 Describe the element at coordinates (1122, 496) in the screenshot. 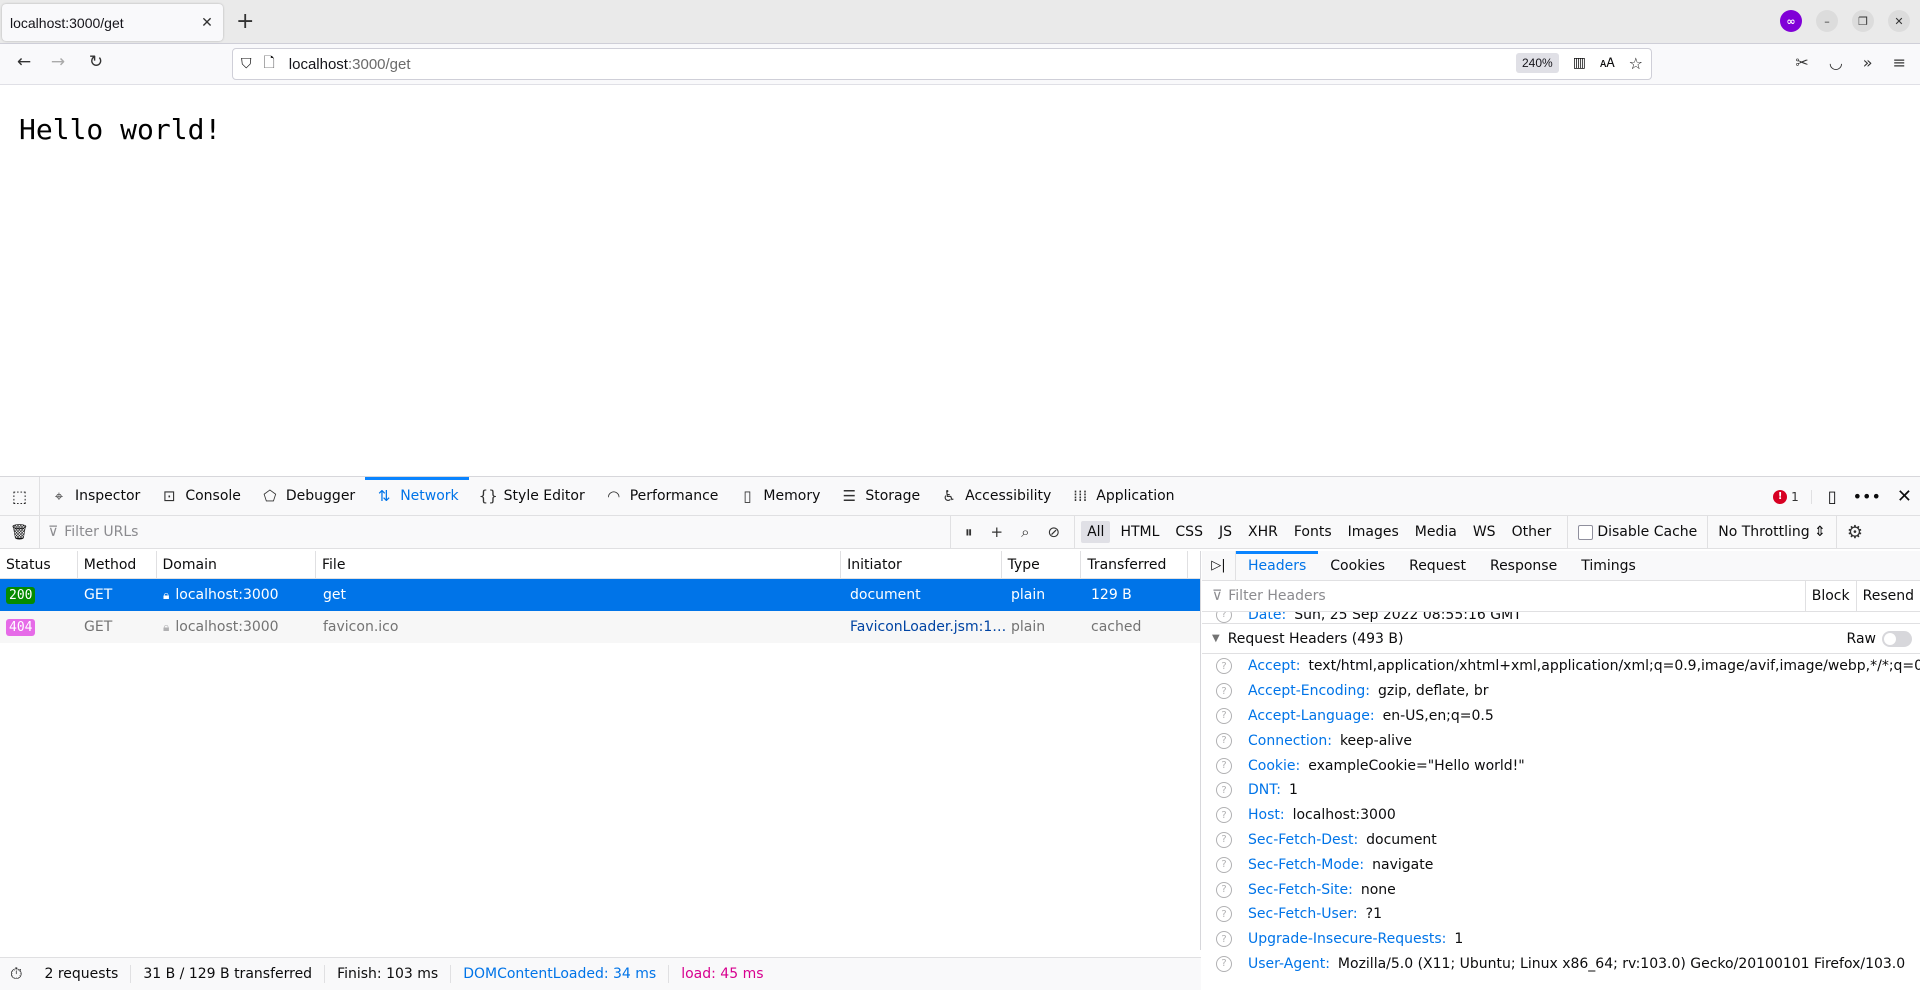

I see `tab-application: ⁞⁞⁞ Application` at that location.